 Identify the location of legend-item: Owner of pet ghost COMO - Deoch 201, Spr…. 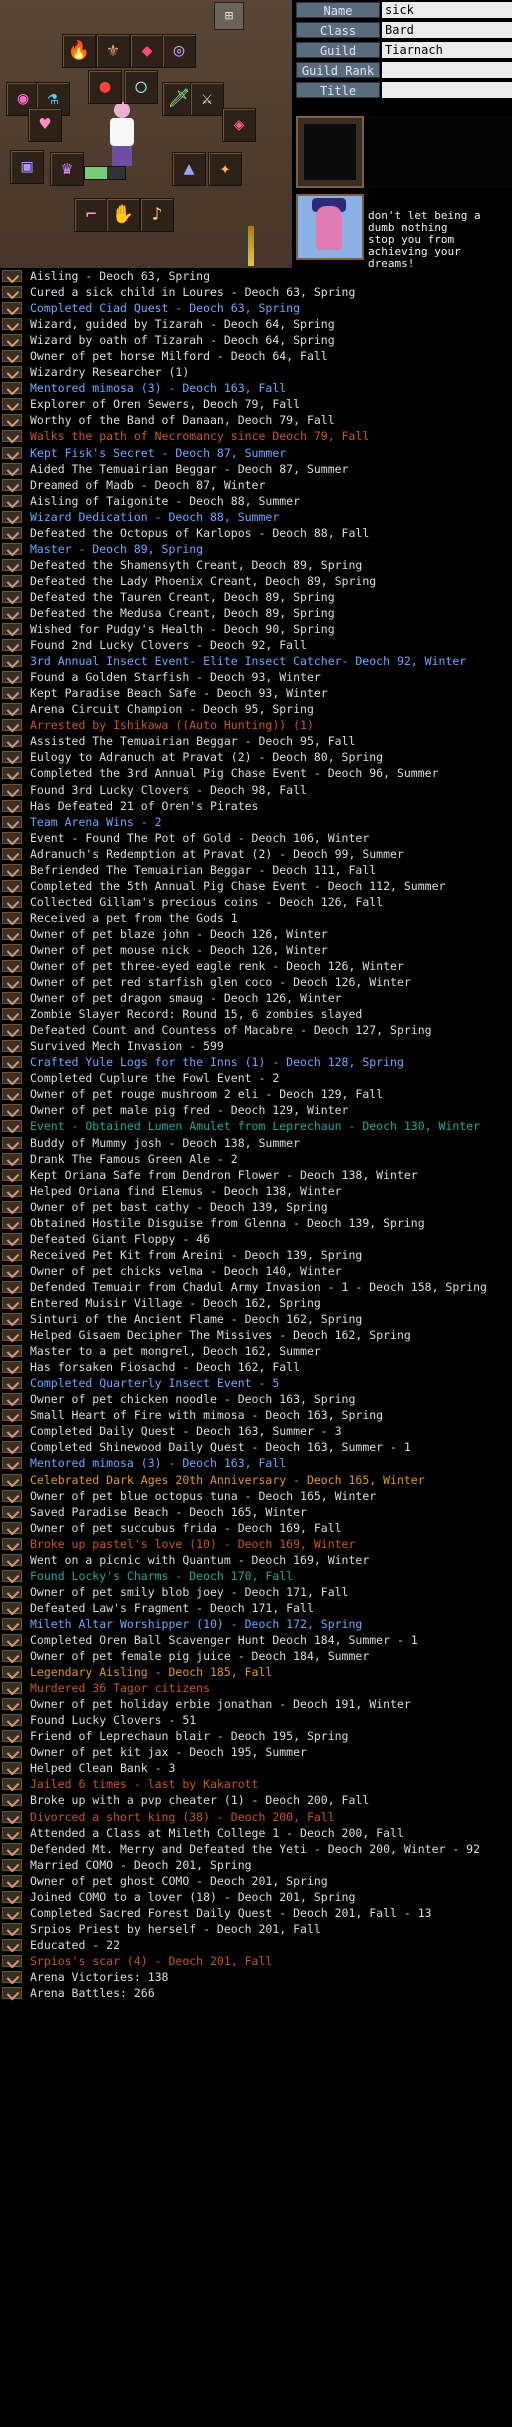
(256, 1881).